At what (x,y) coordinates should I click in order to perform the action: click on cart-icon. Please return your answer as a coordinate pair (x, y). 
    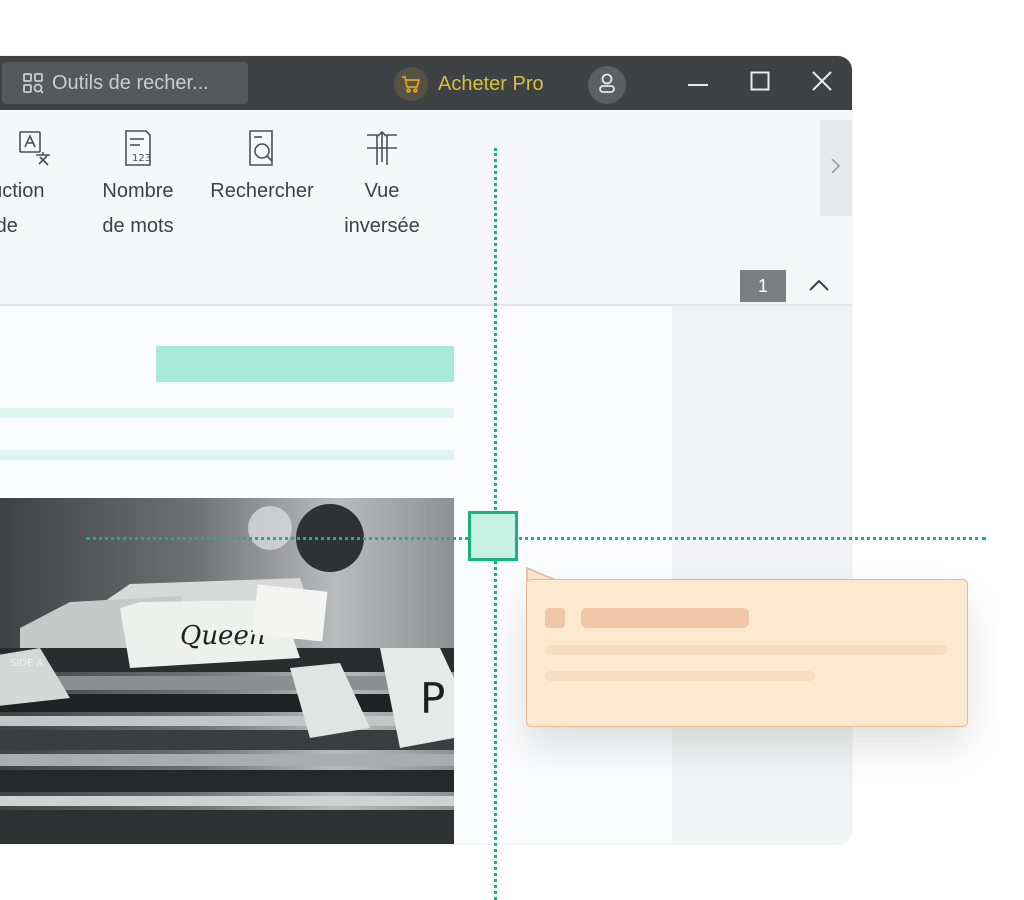
    Looking at the image, I should click on (411, 84).